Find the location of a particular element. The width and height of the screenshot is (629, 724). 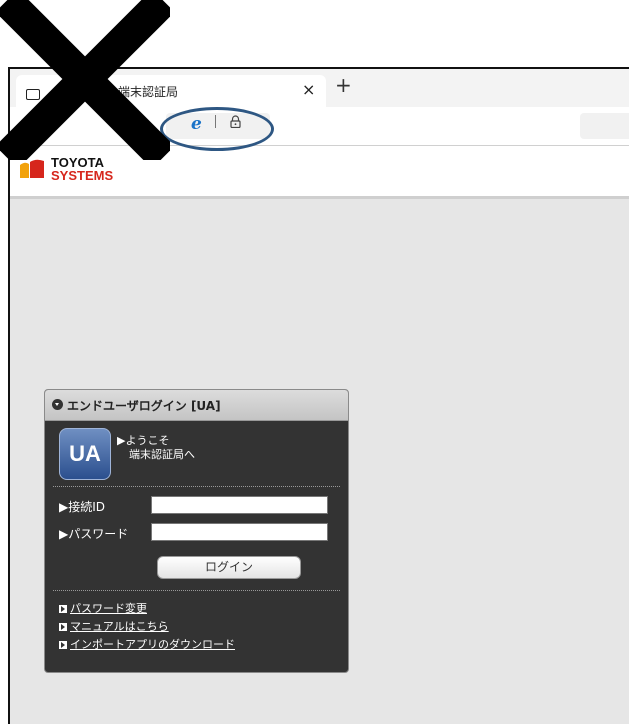

manual-label: マニュアルはこちら is located at coordinates (119, 626).